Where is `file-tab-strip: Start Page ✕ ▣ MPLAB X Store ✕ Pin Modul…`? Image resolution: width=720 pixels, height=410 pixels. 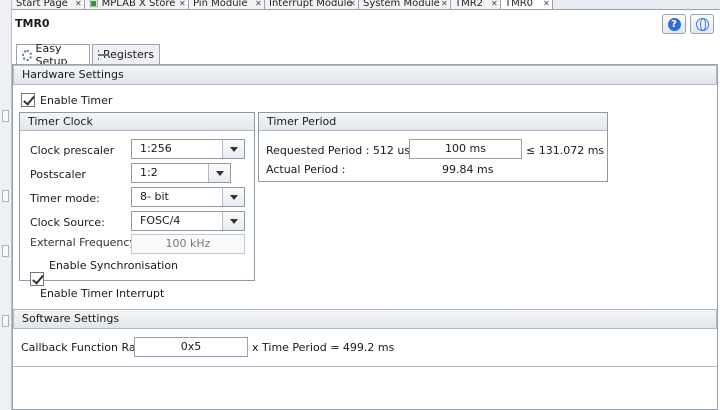 file-tab-strip: Start Page ✕ ▣ MPLAB X Store ✕ Pin Modul… is located at coordinates (366, 5).